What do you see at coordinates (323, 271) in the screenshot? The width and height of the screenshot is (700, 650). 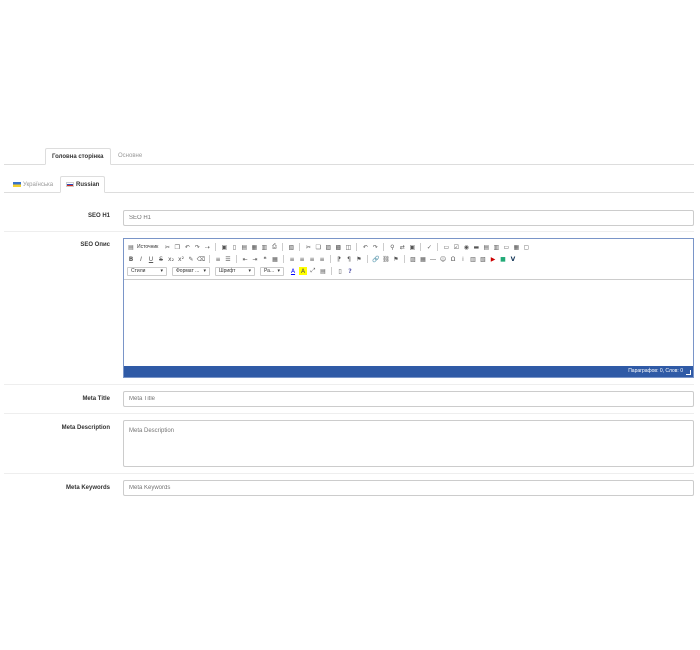 I see `show-blocks-icon: ▤` at bounding box center [323, 271].